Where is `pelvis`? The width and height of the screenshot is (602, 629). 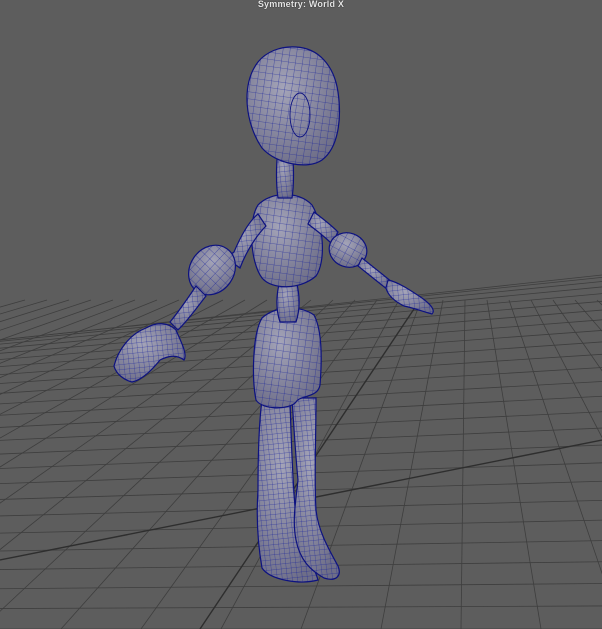 pelvis is located at coordinates (287, 358).